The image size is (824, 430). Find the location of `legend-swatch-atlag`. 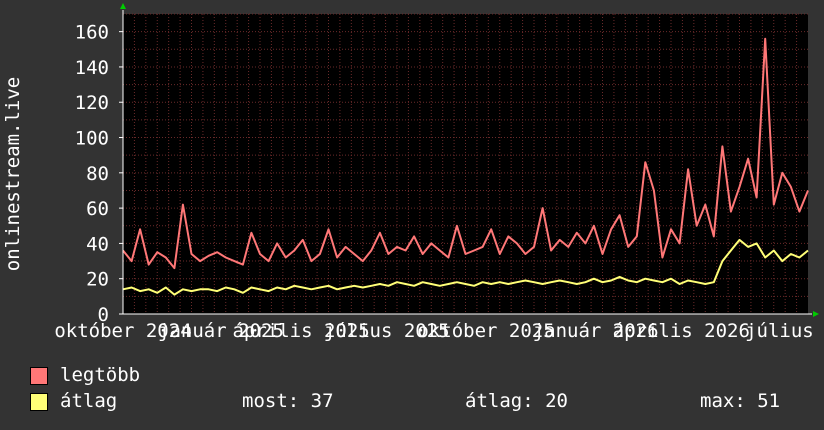

legend-swatch-atlag is located at coordinates (39, 402).